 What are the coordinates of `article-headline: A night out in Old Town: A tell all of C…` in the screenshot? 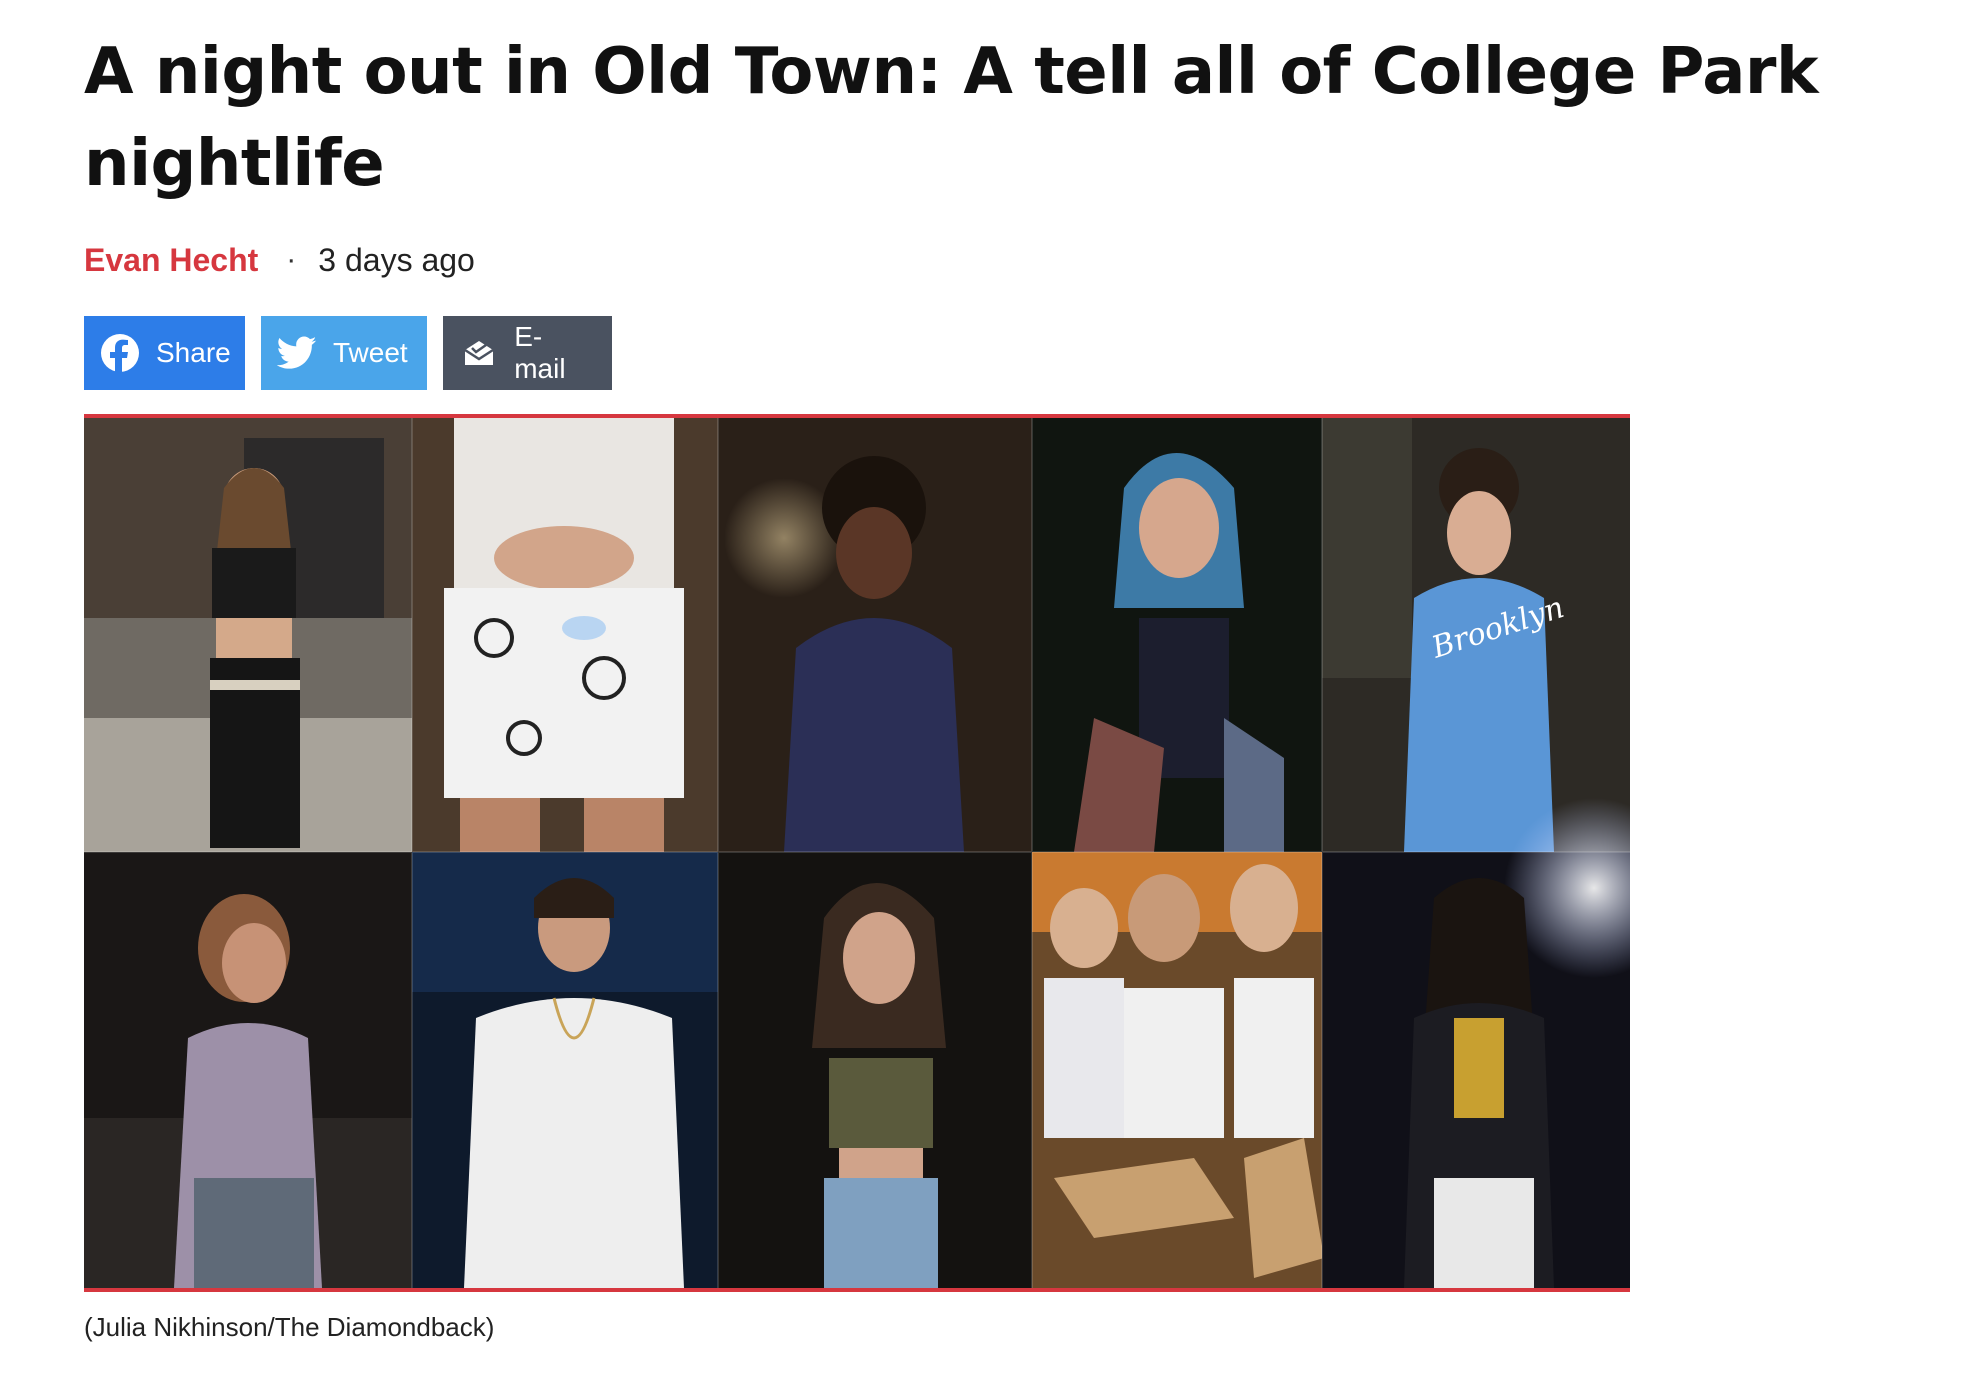 It's located at (951, 118).